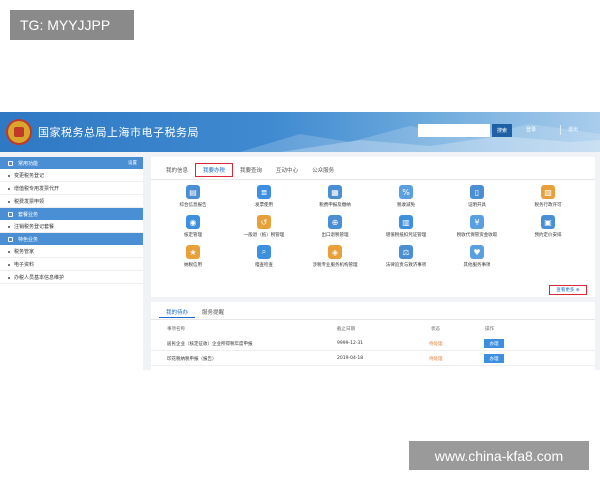  What do you see at coordinates (335, 205) in the screenshot?
I see `service-item-label: 税费申报及缴纳` at bounding box center [335, 205].